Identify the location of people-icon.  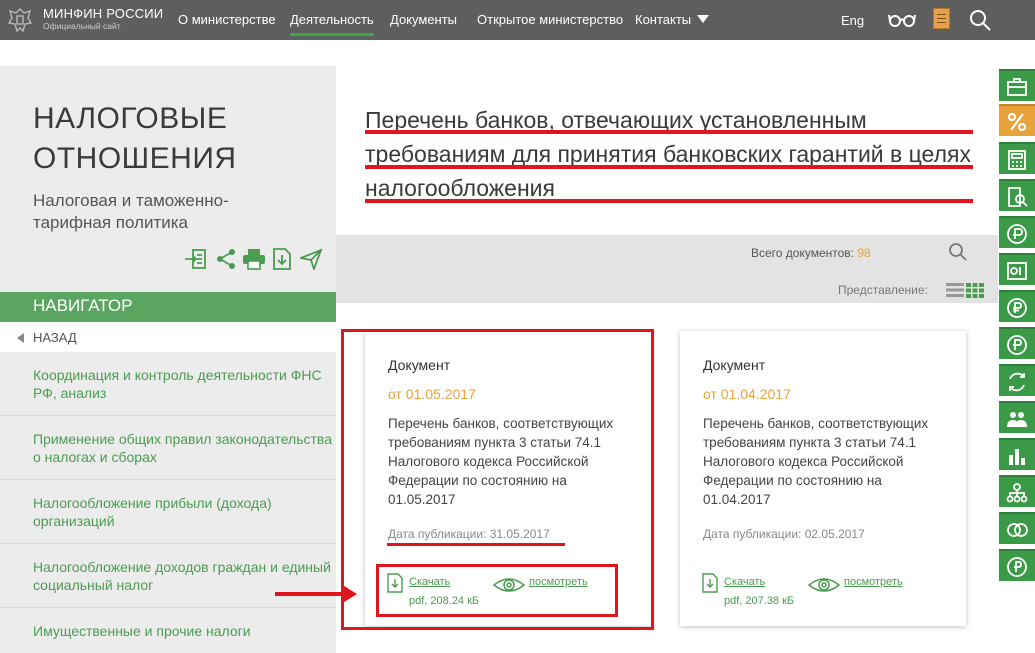
(1017, 419).